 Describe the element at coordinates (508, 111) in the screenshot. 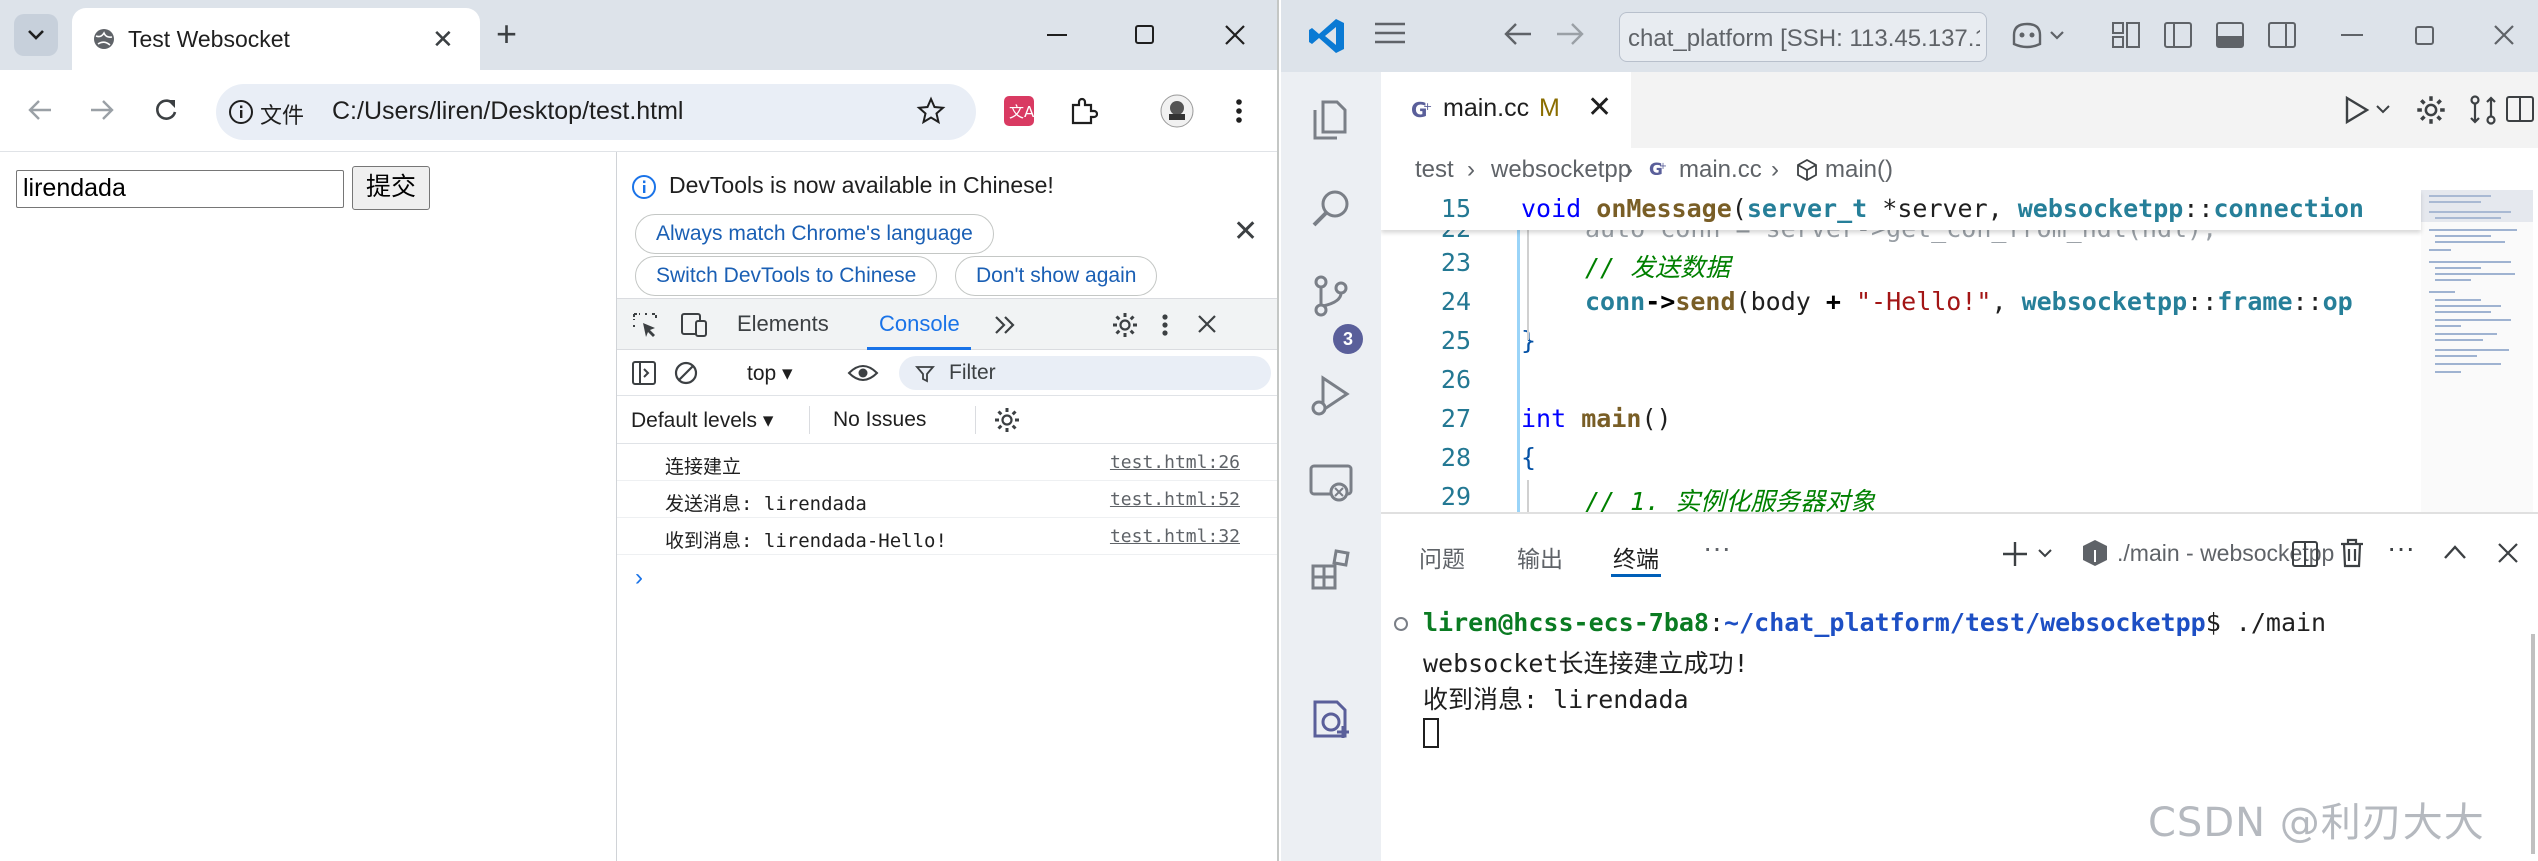

I see `url-text: C:/Users/liren/Desktop/test.html` at that location.